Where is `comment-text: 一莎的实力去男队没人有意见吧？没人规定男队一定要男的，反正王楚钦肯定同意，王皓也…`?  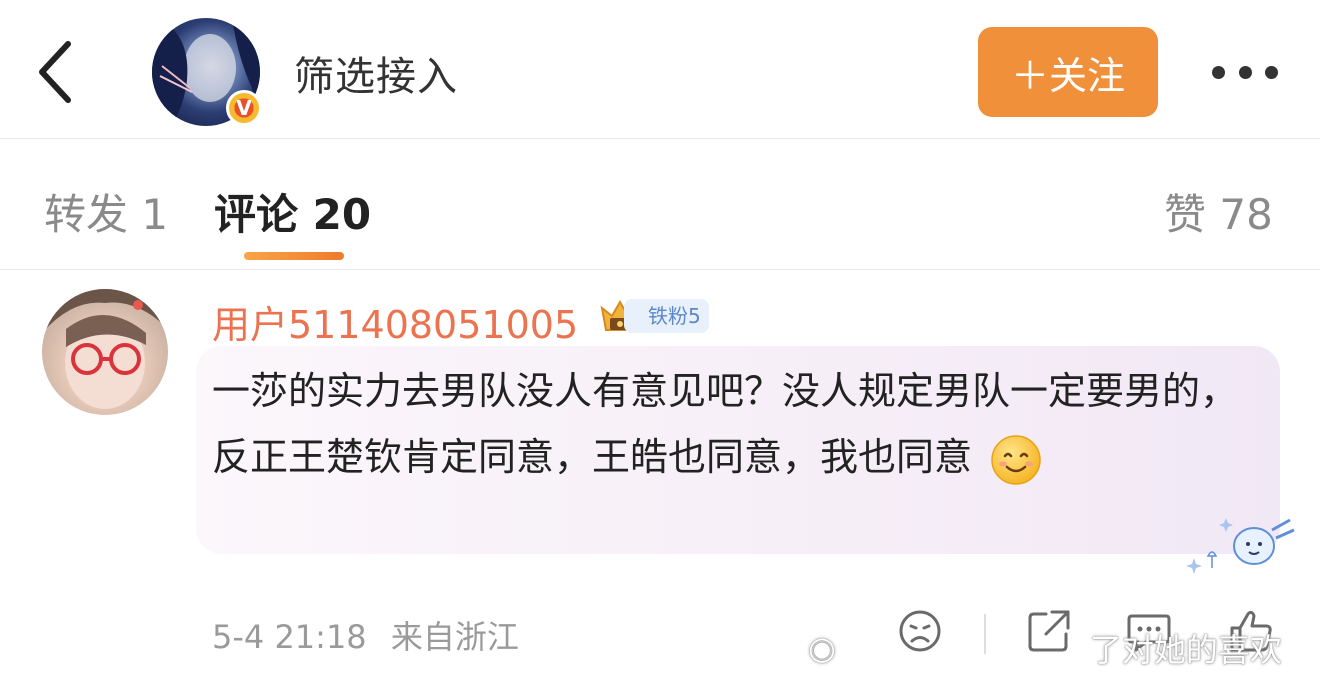 comment-text: 一莎的实力去男队没人有意见吧？没人规定男队一定要男的，反正王楚钦肯定同意，王皓也… is located at coordinates (725, 424).